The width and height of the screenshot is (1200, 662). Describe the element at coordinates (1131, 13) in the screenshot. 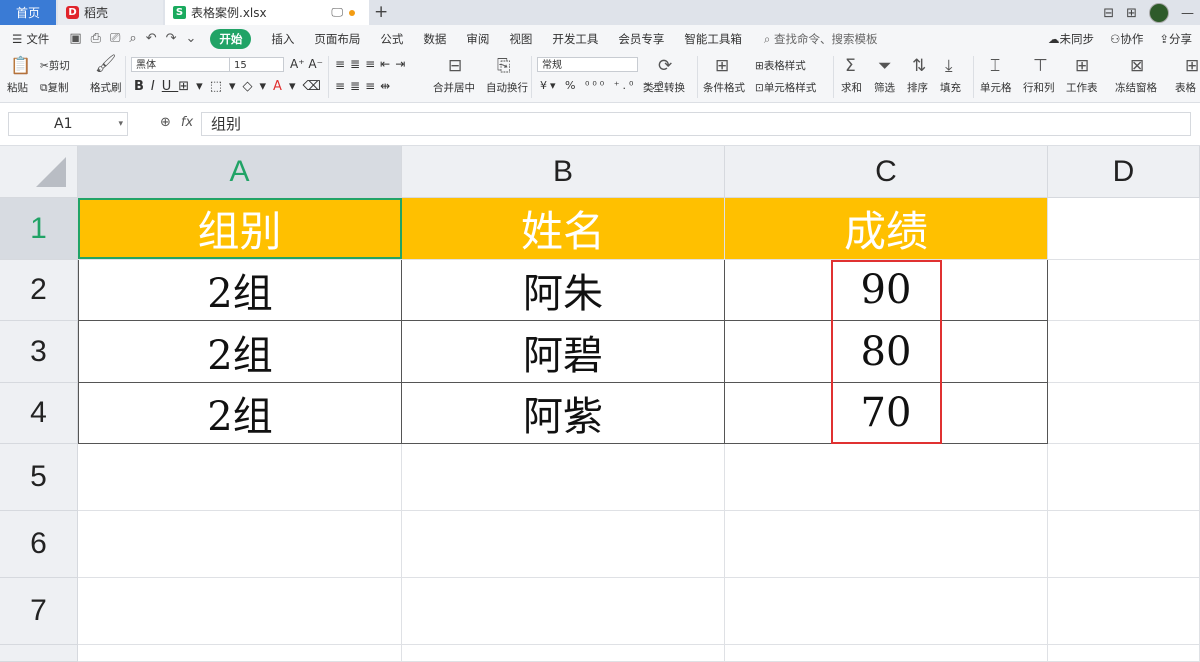

I see `grid-apps-icon: ⊞` at that location.